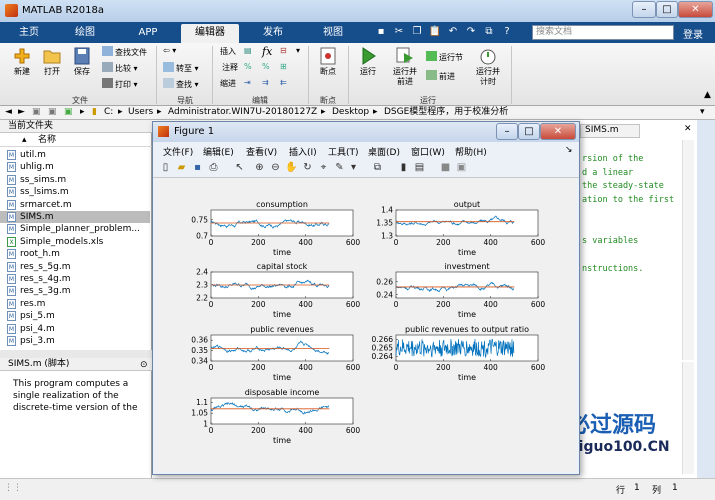 The width and height of the screenshot is (715, 500). Describe the element at coordinates (261, 151) in the screenshot. I see `menu-view: 查看(V)` at that location.